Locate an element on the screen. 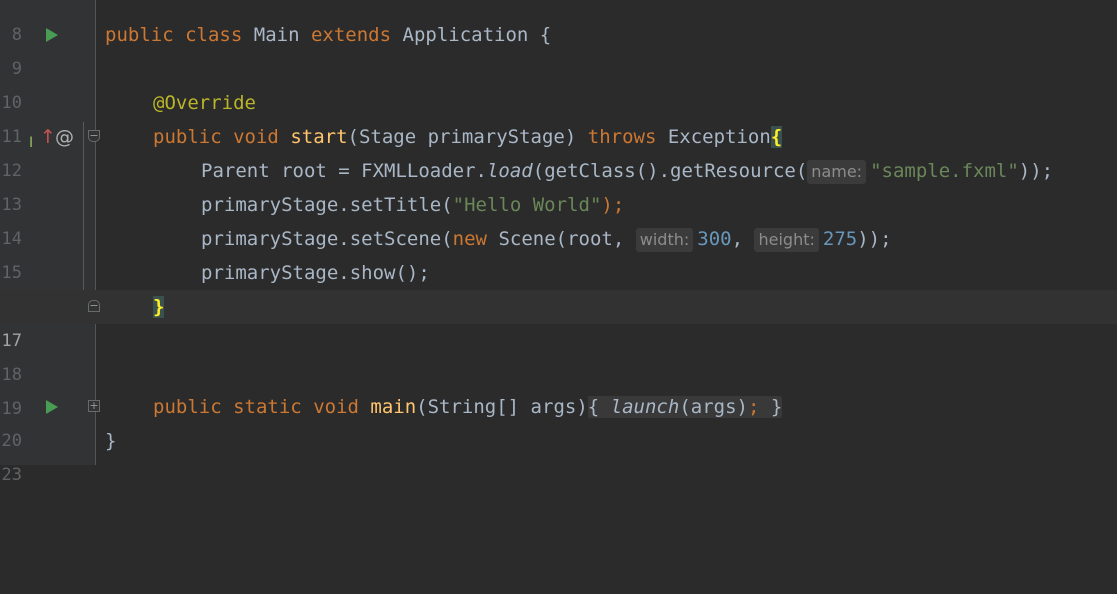 This screenshot has width=1117, height=594. matched-brace: } is located at coordinates (159, 307).